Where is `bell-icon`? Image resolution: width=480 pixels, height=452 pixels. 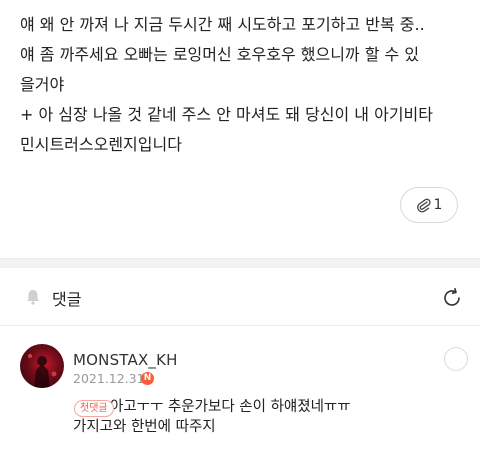 bell-icon is located at coordinates (33, 299).